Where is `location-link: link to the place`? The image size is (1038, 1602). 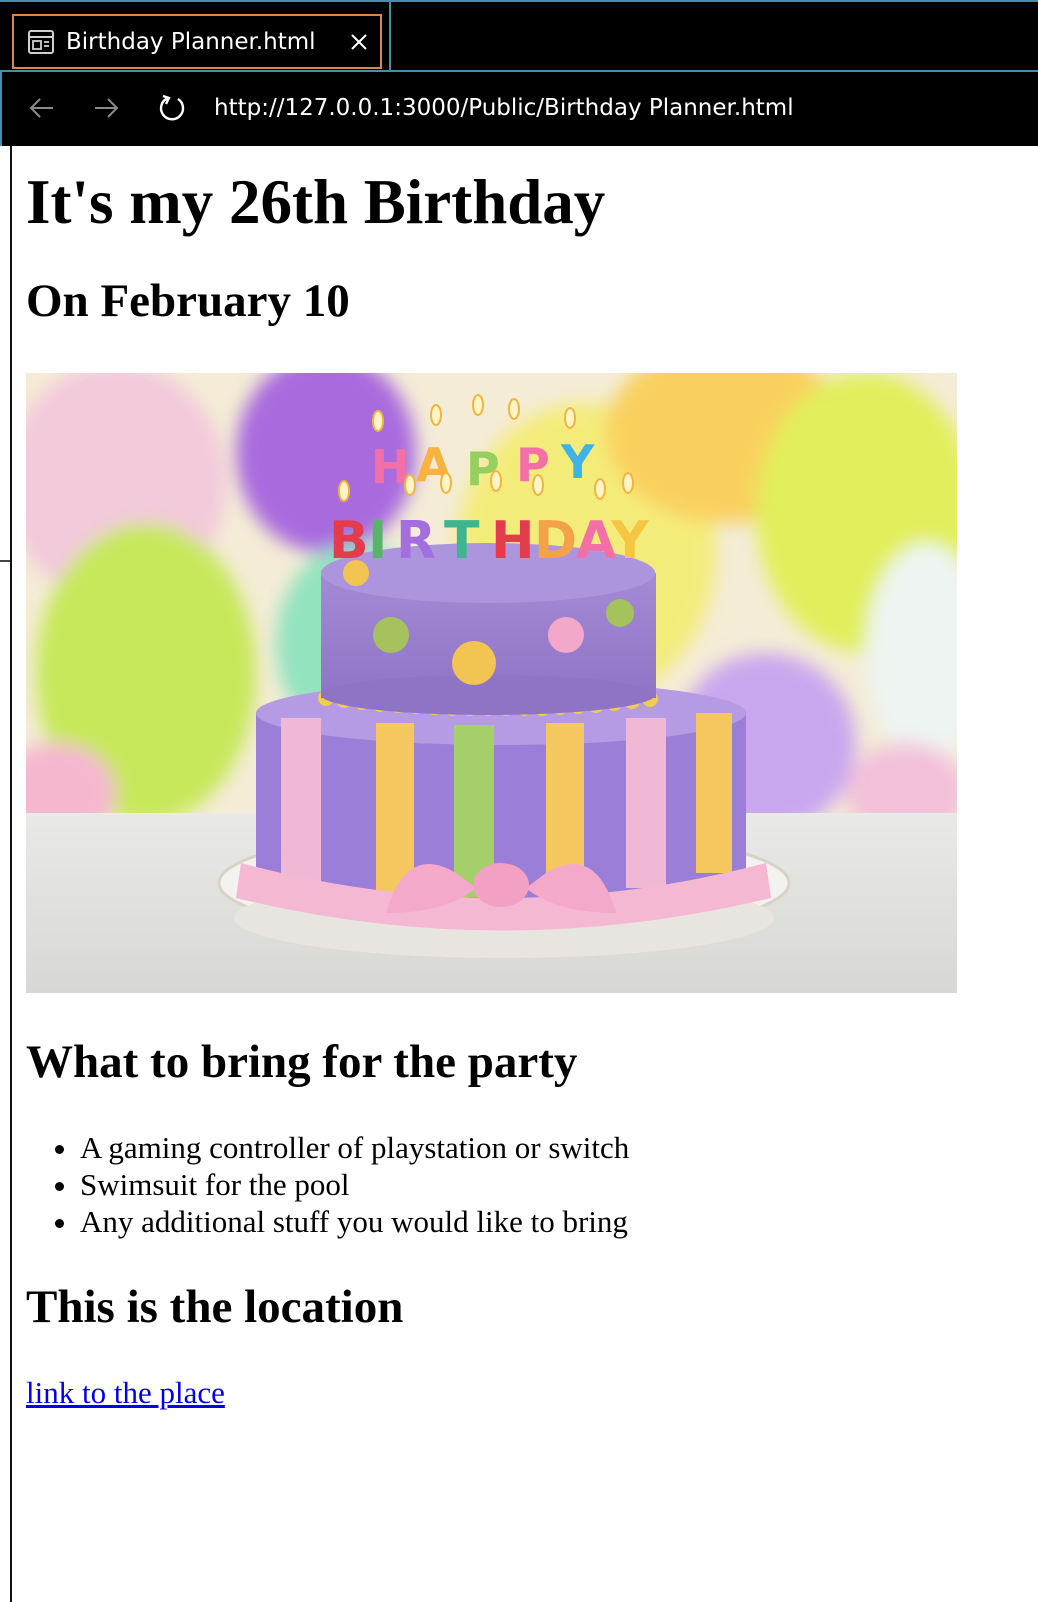
location-link: link to the place is located at coordinates (125, 1392).